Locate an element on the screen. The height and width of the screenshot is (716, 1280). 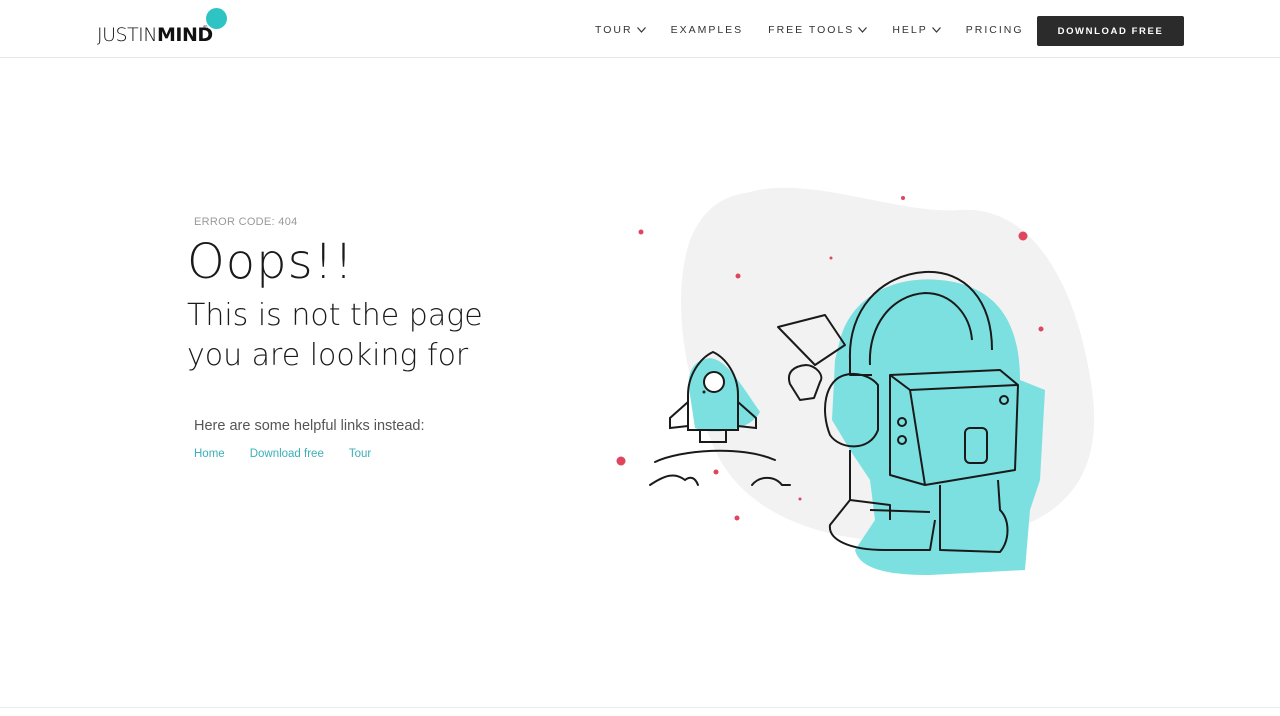
nav-item-label: FREE TOOLS is located at coordinates (811, 30).